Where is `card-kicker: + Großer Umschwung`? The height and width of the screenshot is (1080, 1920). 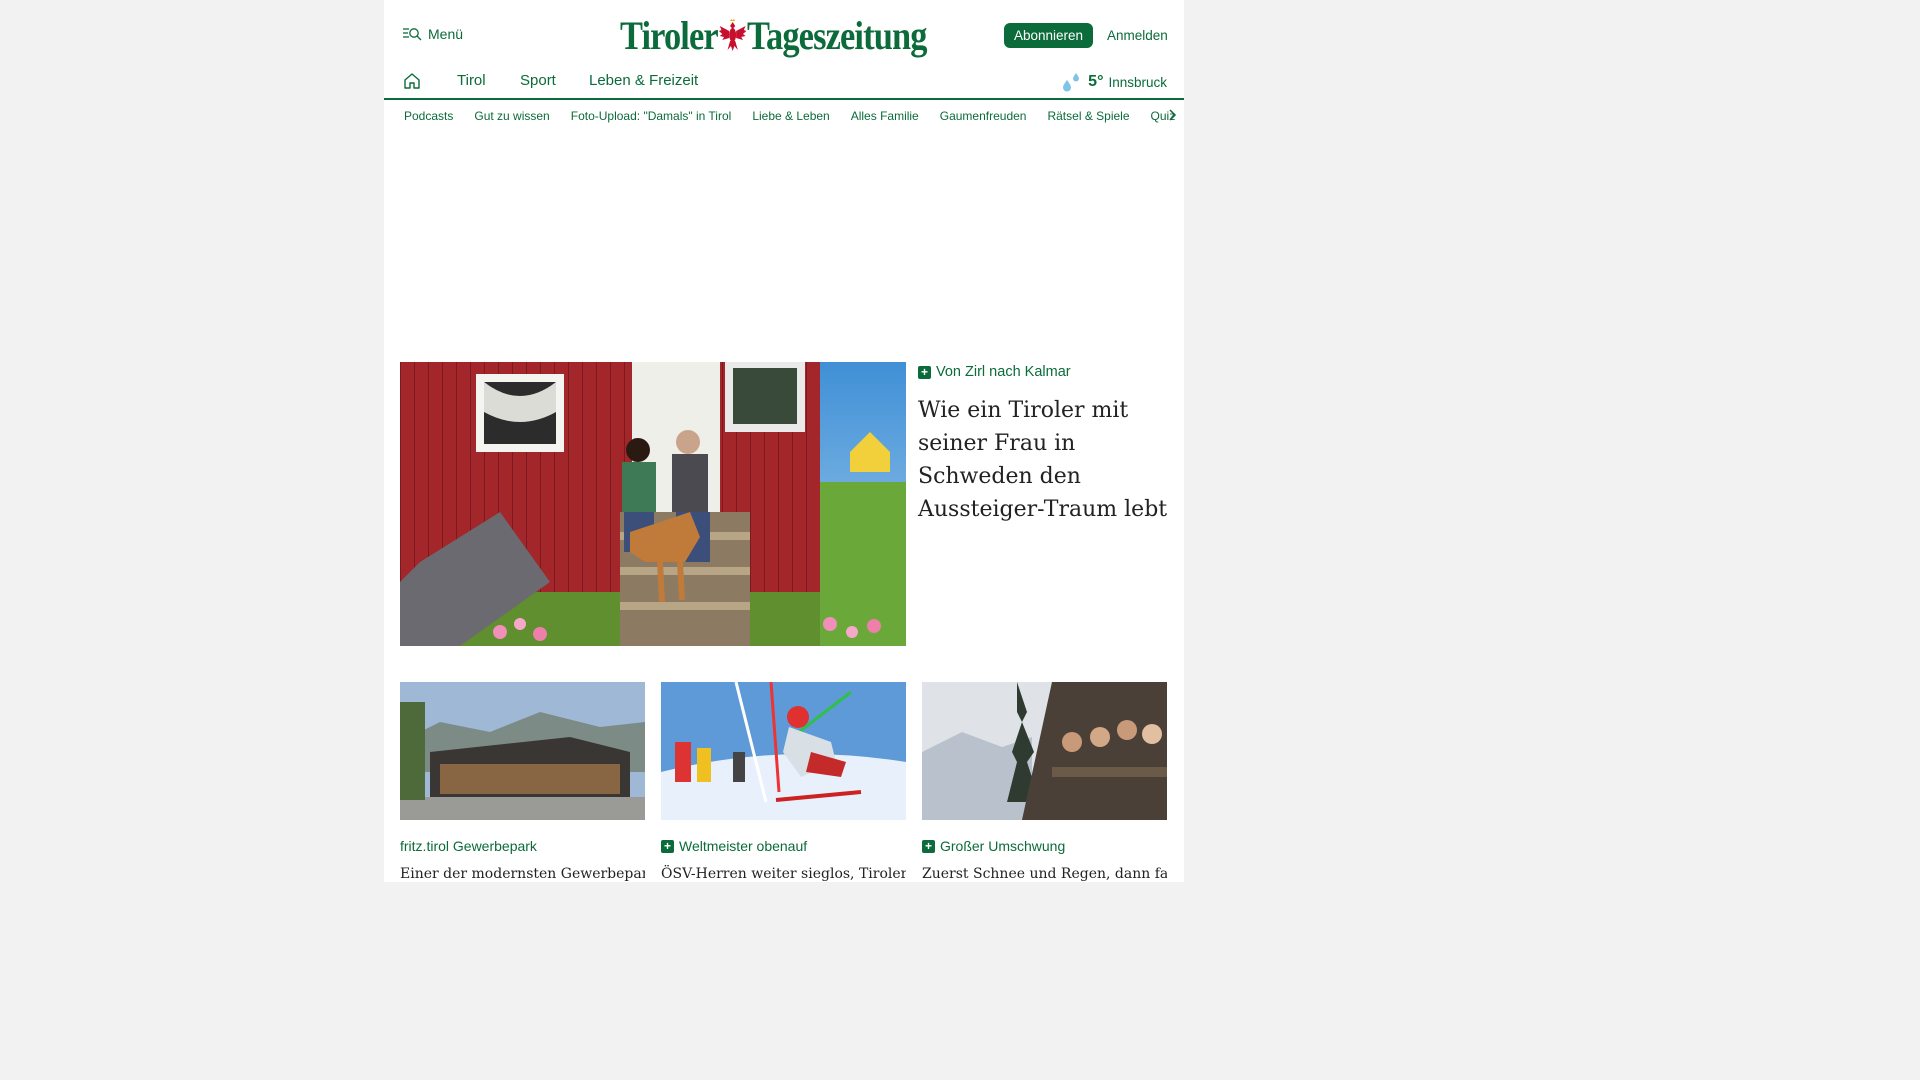
card-kicker: + Großer Umschwung is located at coordinates (993, 846).